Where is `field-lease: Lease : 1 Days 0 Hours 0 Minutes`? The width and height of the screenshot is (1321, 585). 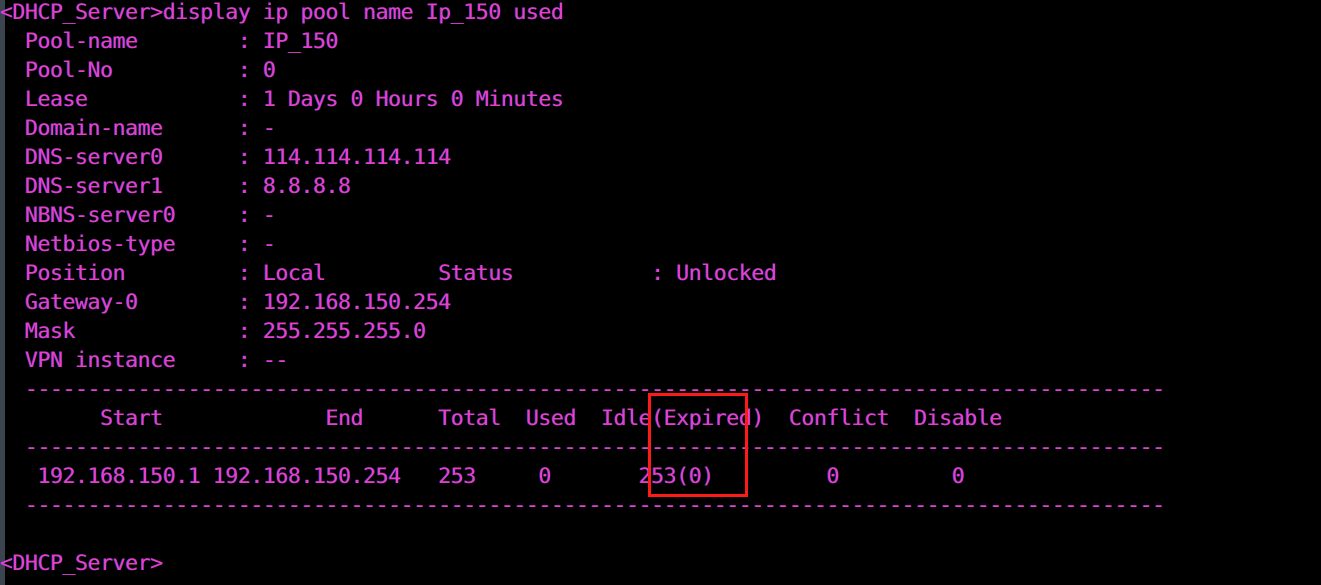 field-lease: Lease : 1 Days 0 Hours 0 Minutes is located at coordinates (282, 99).